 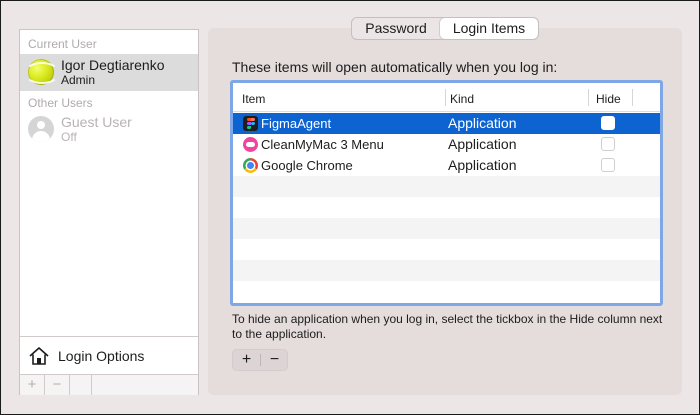 What do you see at coordinates (57, 385) in the screenshot?
I see `remove-user-button: −` at bounding box center [57, 385].